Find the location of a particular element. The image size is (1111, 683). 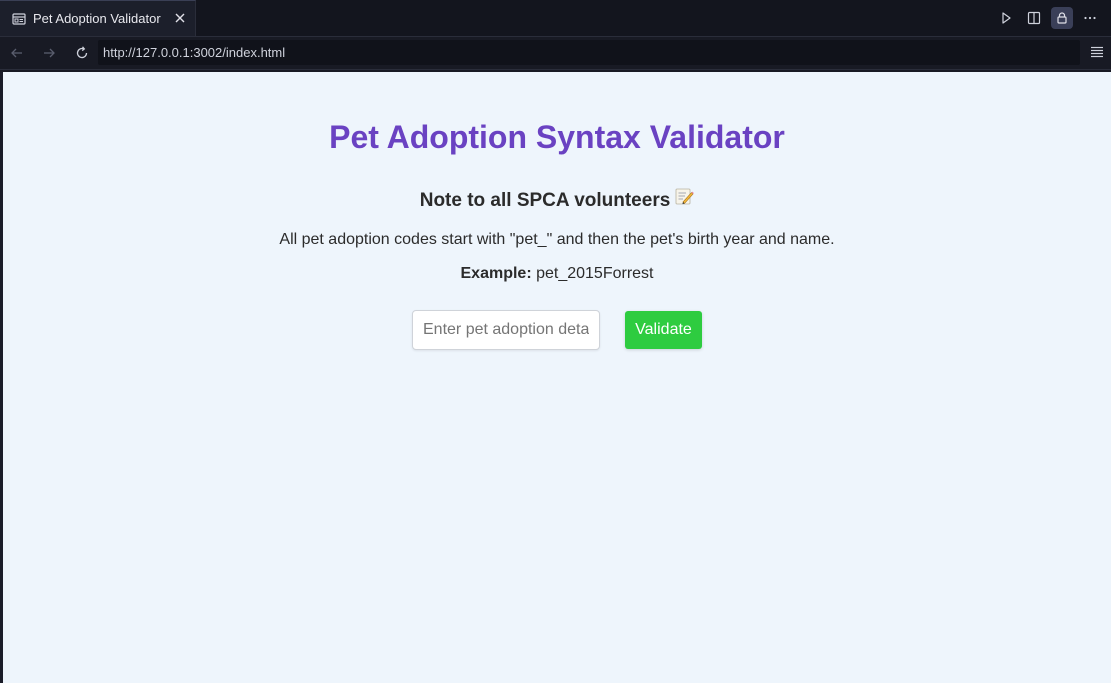

validate-button: Validate is located at coordinates (663, 330).